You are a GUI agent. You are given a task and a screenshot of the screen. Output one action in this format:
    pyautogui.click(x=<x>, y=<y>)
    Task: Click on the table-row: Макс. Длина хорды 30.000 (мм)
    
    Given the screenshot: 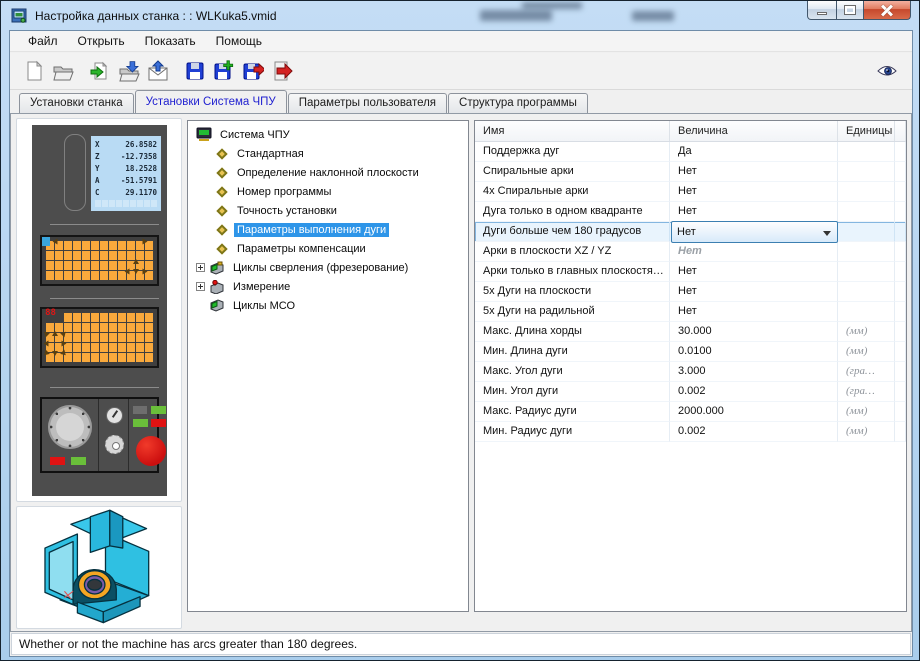 What is the action you would take?
    pyautogui.click(x=690, y=332)
    